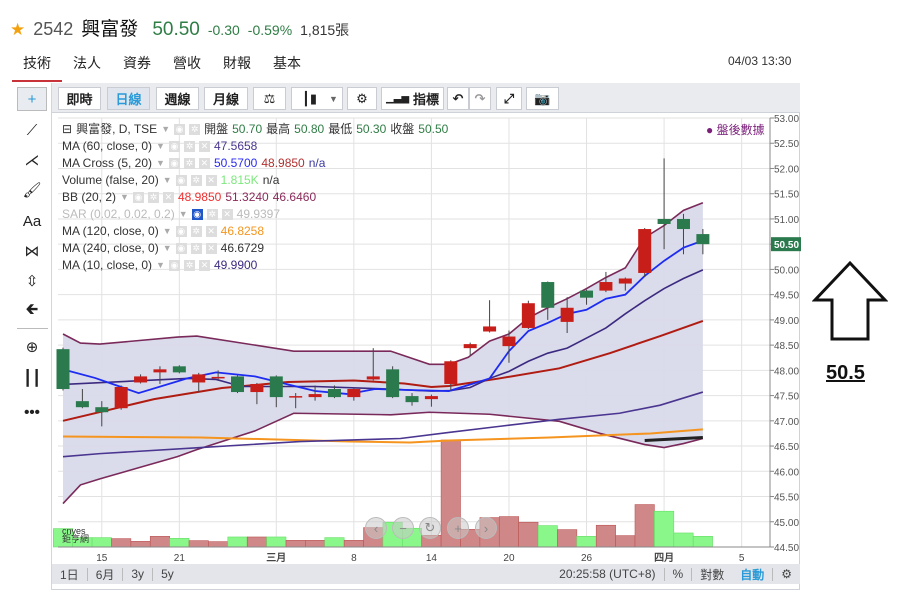 This screenshot has width=900, height=600. Describe the element at coordinates (786, 296) in the screenshot. I see `y-tick-label: 49.50` at that location.